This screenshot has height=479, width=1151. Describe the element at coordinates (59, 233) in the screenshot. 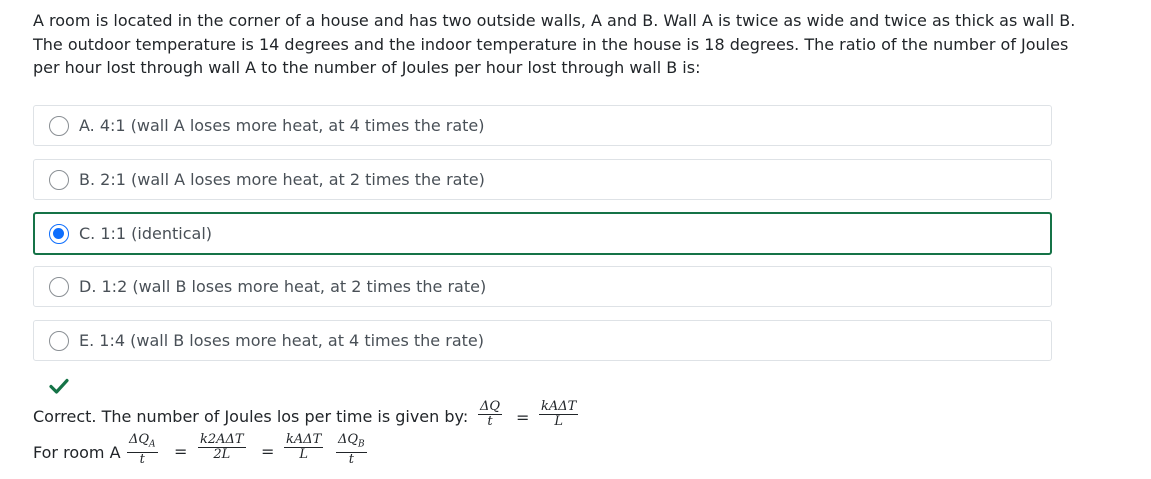

I see `radio-button-checked` at that location.